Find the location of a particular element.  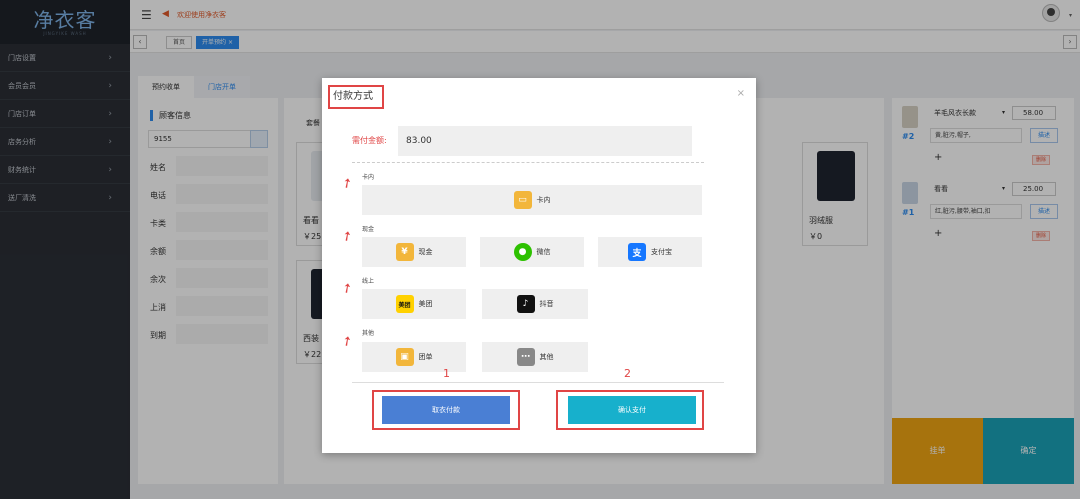

cancel-pay-button: 取衣付款 is located at coordinates (446, 410).